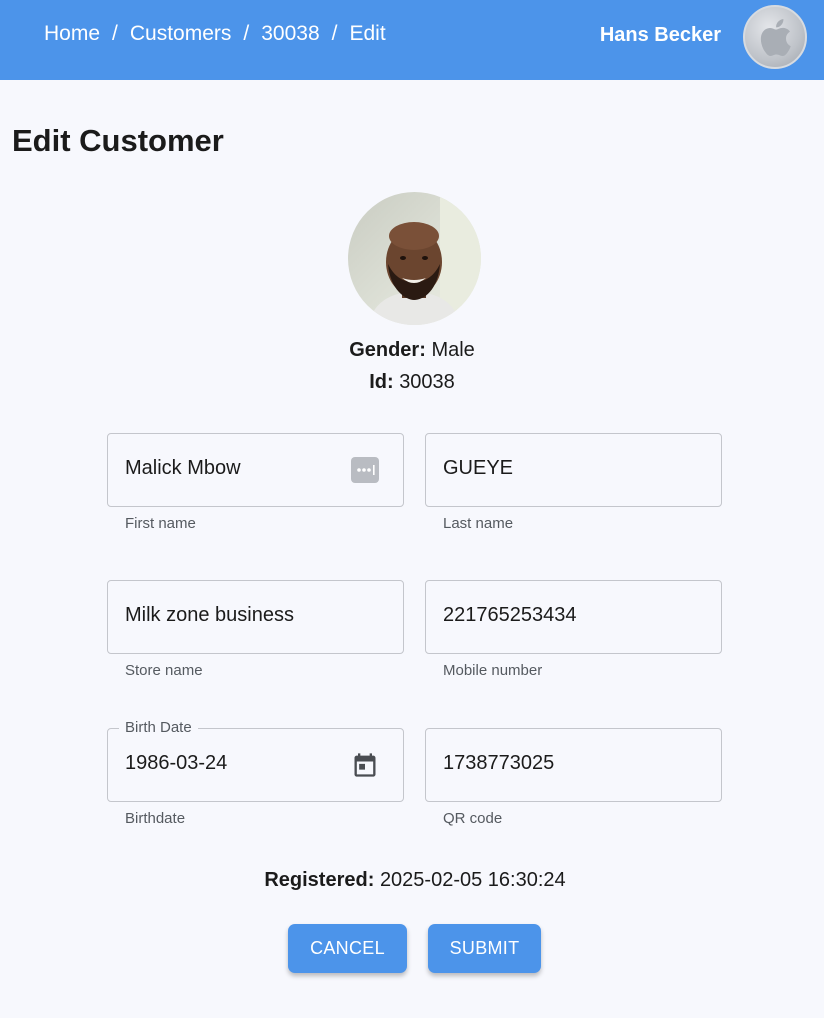 The image size is (824, 1018). I want to click on last-name-helper: Last name, so click(478, 523).